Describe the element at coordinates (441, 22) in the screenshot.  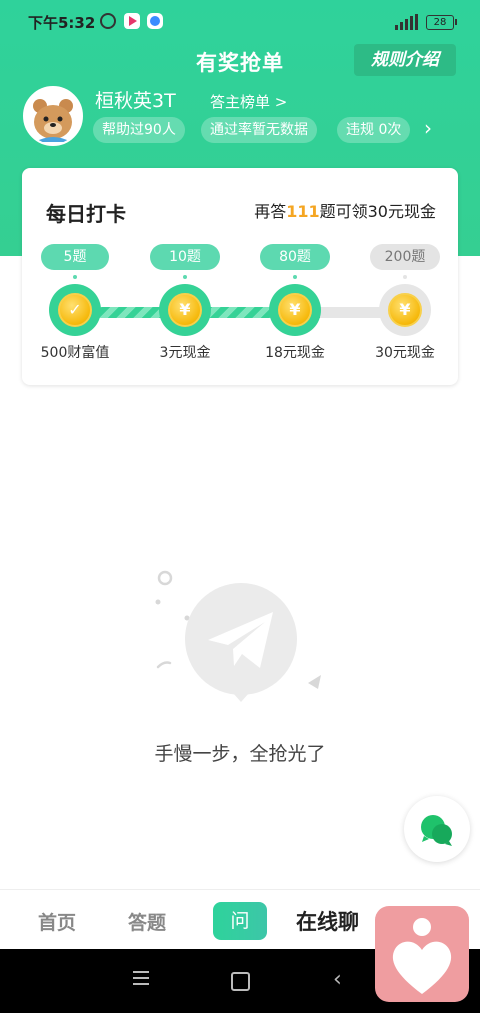
I see `battery-icon: 28` at that location.